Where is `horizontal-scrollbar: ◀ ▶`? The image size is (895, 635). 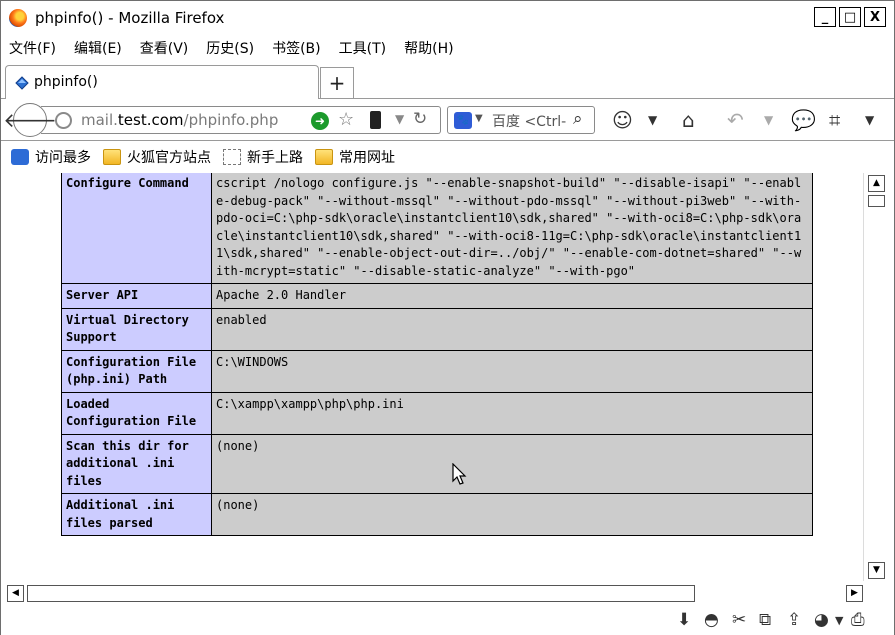 horizontal-scrollbar: ◀ ▶ is located at coordinates (435, 593).